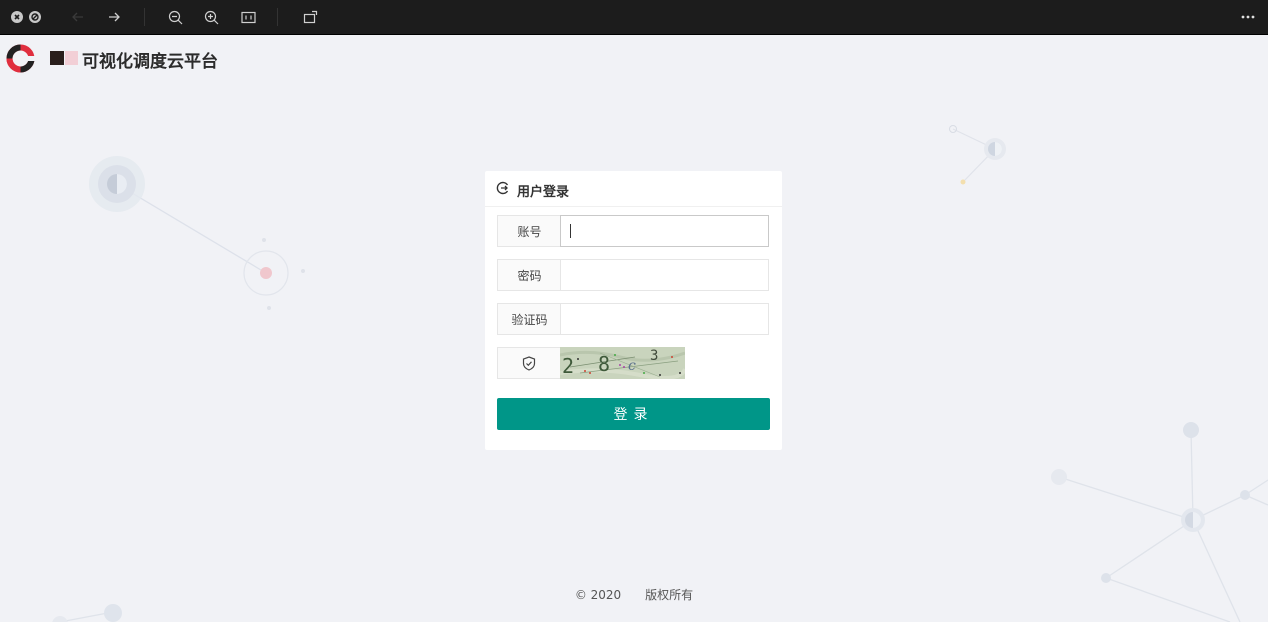  I want to click on captcha-char: 3, so click(654, 356).